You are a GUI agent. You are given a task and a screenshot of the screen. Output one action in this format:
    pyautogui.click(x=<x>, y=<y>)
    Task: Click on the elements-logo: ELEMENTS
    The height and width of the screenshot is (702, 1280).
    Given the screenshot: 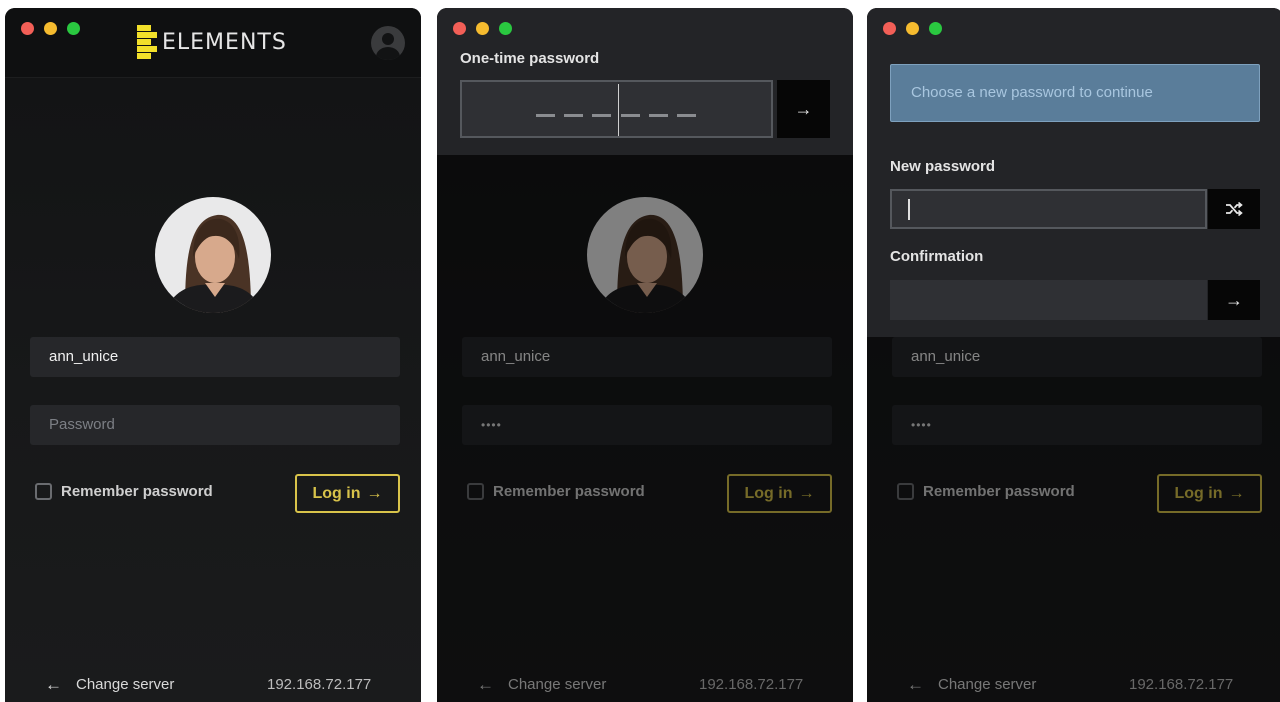 What is the action you would take?
    pyautogui.click(x=212, y=42)
    